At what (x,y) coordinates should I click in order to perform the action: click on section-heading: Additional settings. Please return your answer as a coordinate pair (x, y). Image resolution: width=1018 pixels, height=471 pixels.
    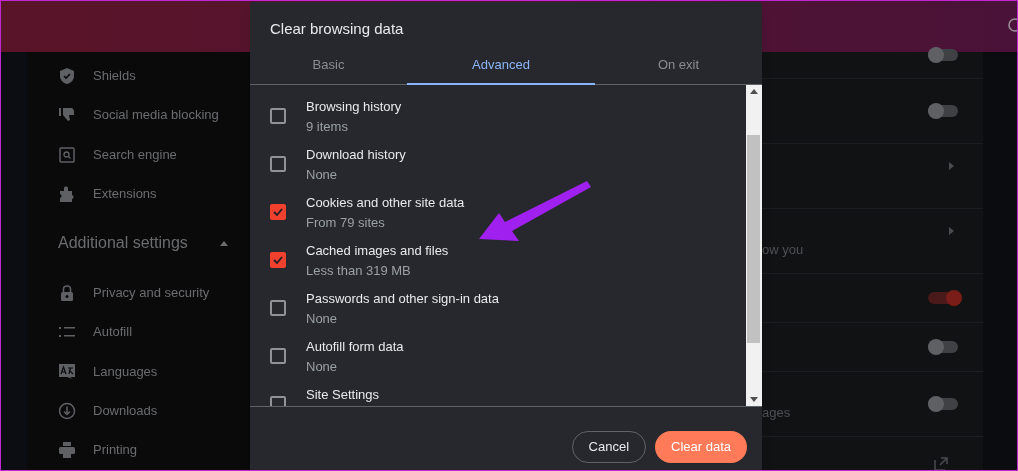
    Looking at the image, I should click on (123, 243).